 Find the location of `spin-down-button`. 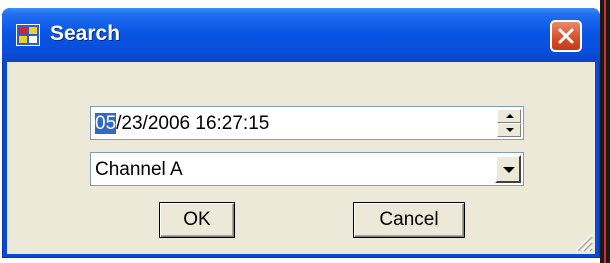

spin-down-button is located at coordinates (509, 130).